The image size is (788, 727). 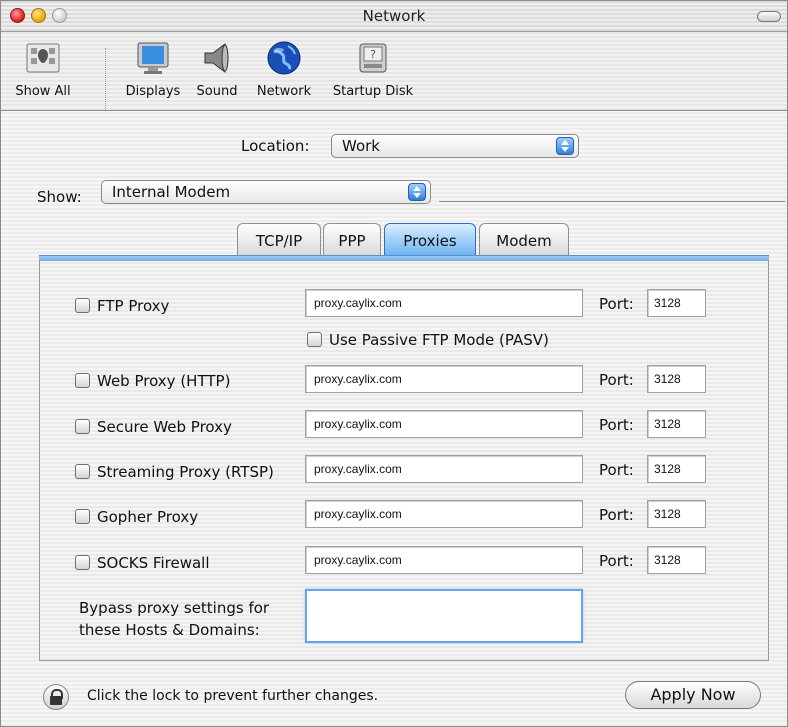 What do you see at coordinates (148, 517) in the screenshot?
I see `gopher-proxy-label: Gopher Proxy` at bounding box center [148, 517].